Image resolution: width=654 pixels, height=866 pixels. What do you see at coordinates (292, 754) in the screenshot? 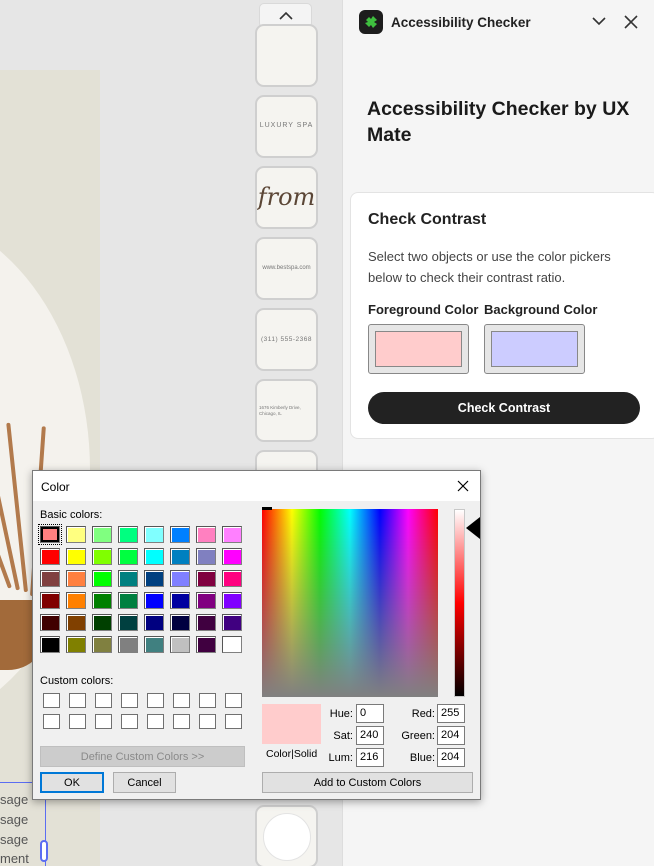
I see `color-solid-label: Color|Solid` at bounding box center [292, 754].